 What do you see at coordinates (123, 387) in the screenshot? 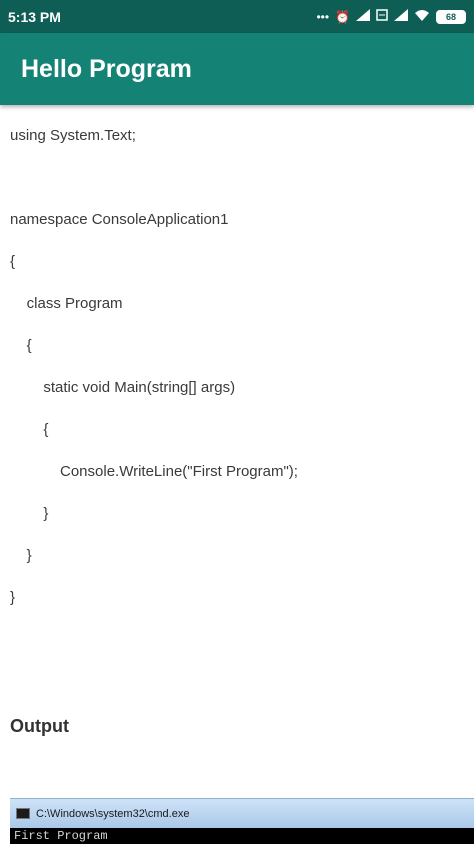
I see `code-line: static void Main(string[] args)` at bounding box center [123, 387].